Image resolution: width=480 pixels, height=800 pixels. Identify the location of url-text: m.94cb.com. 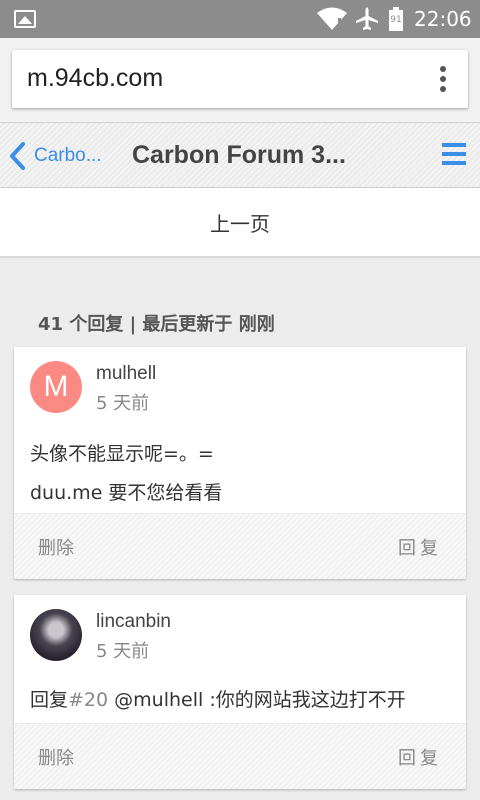
(95, 78).